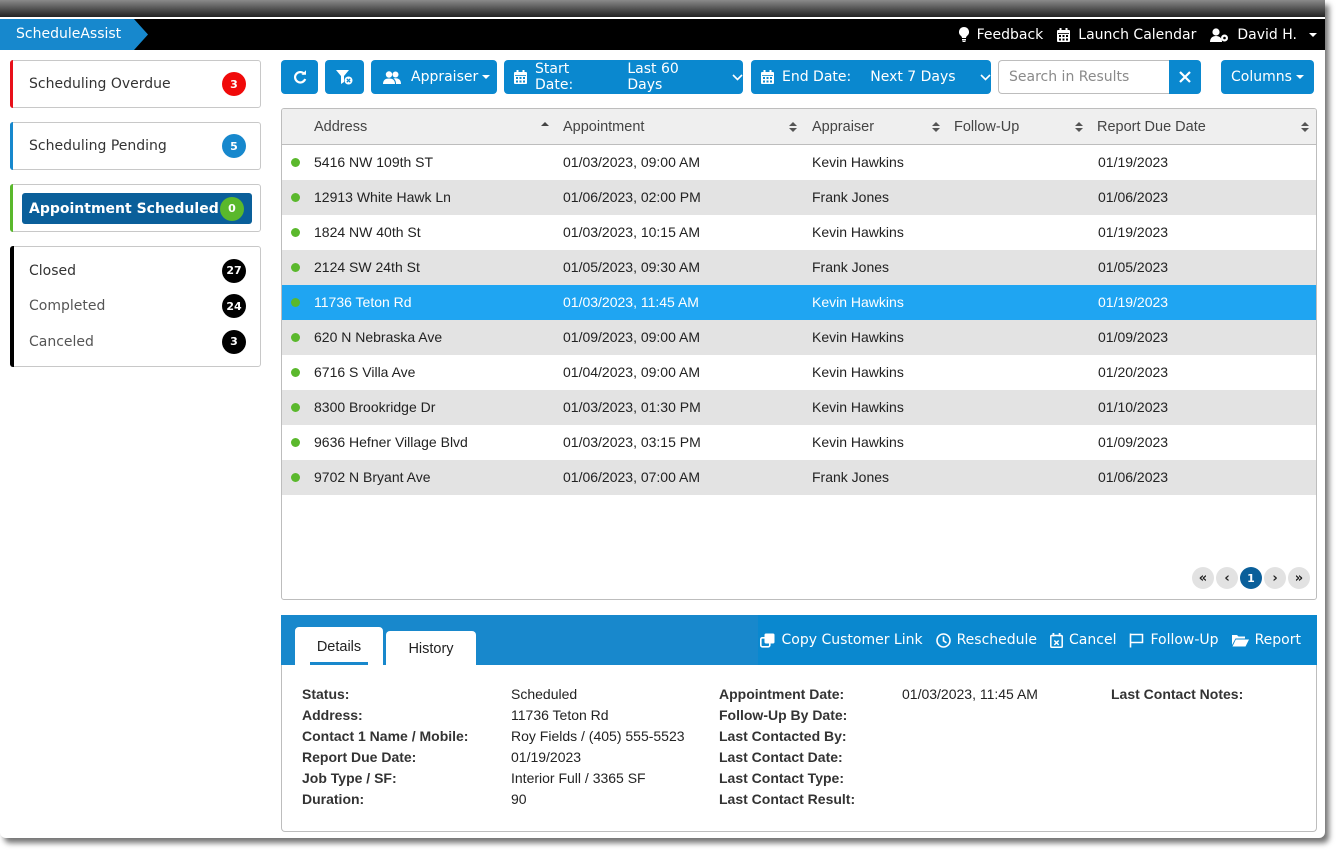 The image size is (1336, 850). I want to click on detail-label: Last Contact Date:, so click(781, 757).